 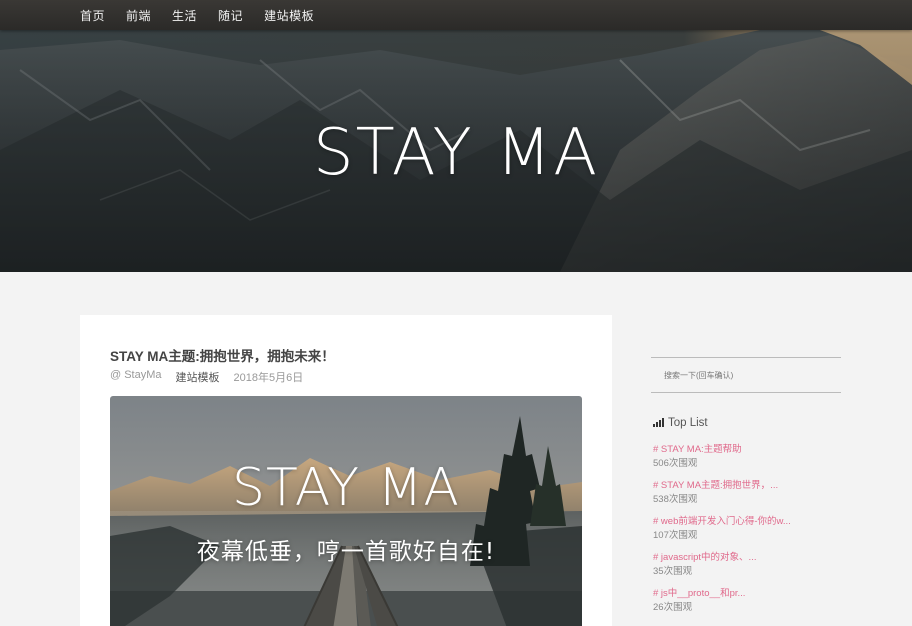 I want to click on list-item: # js中__proto__和pr... 26次围观, so click(x=748, y=605).